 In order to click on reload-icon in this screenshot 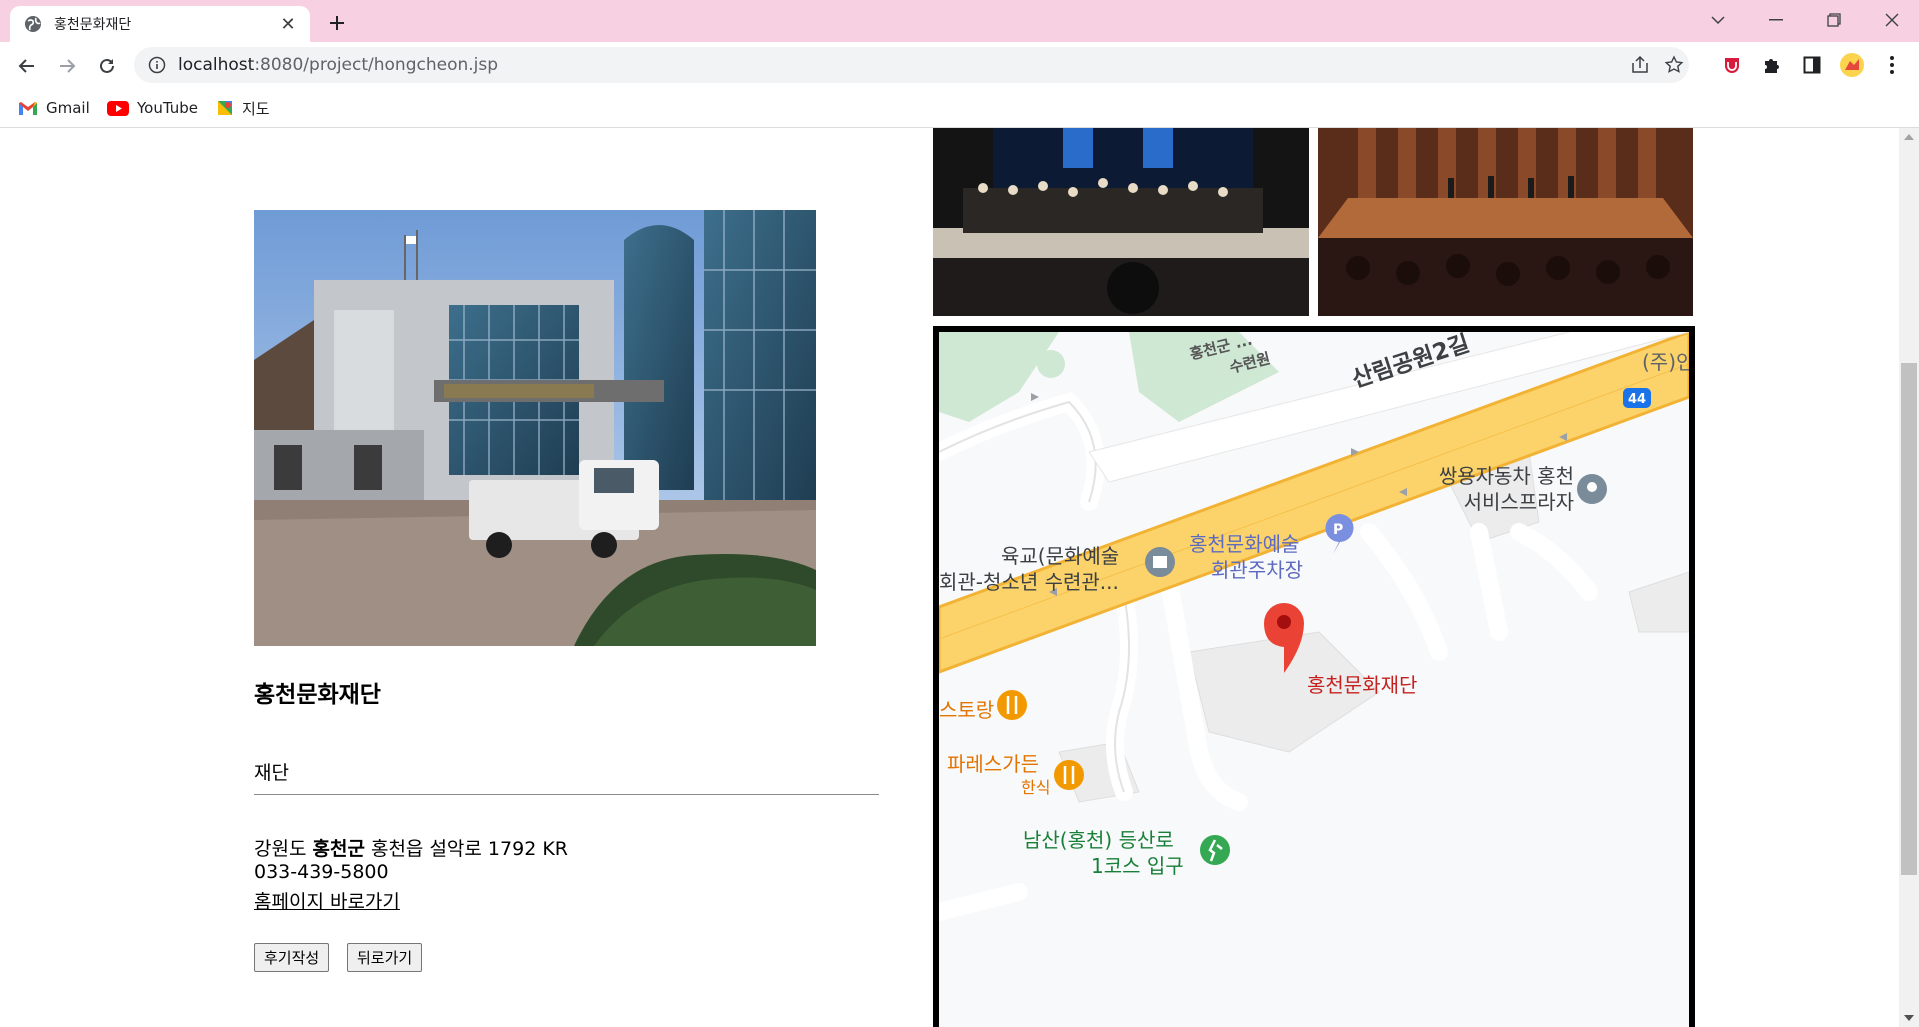, I will do `click(107, 65)`.